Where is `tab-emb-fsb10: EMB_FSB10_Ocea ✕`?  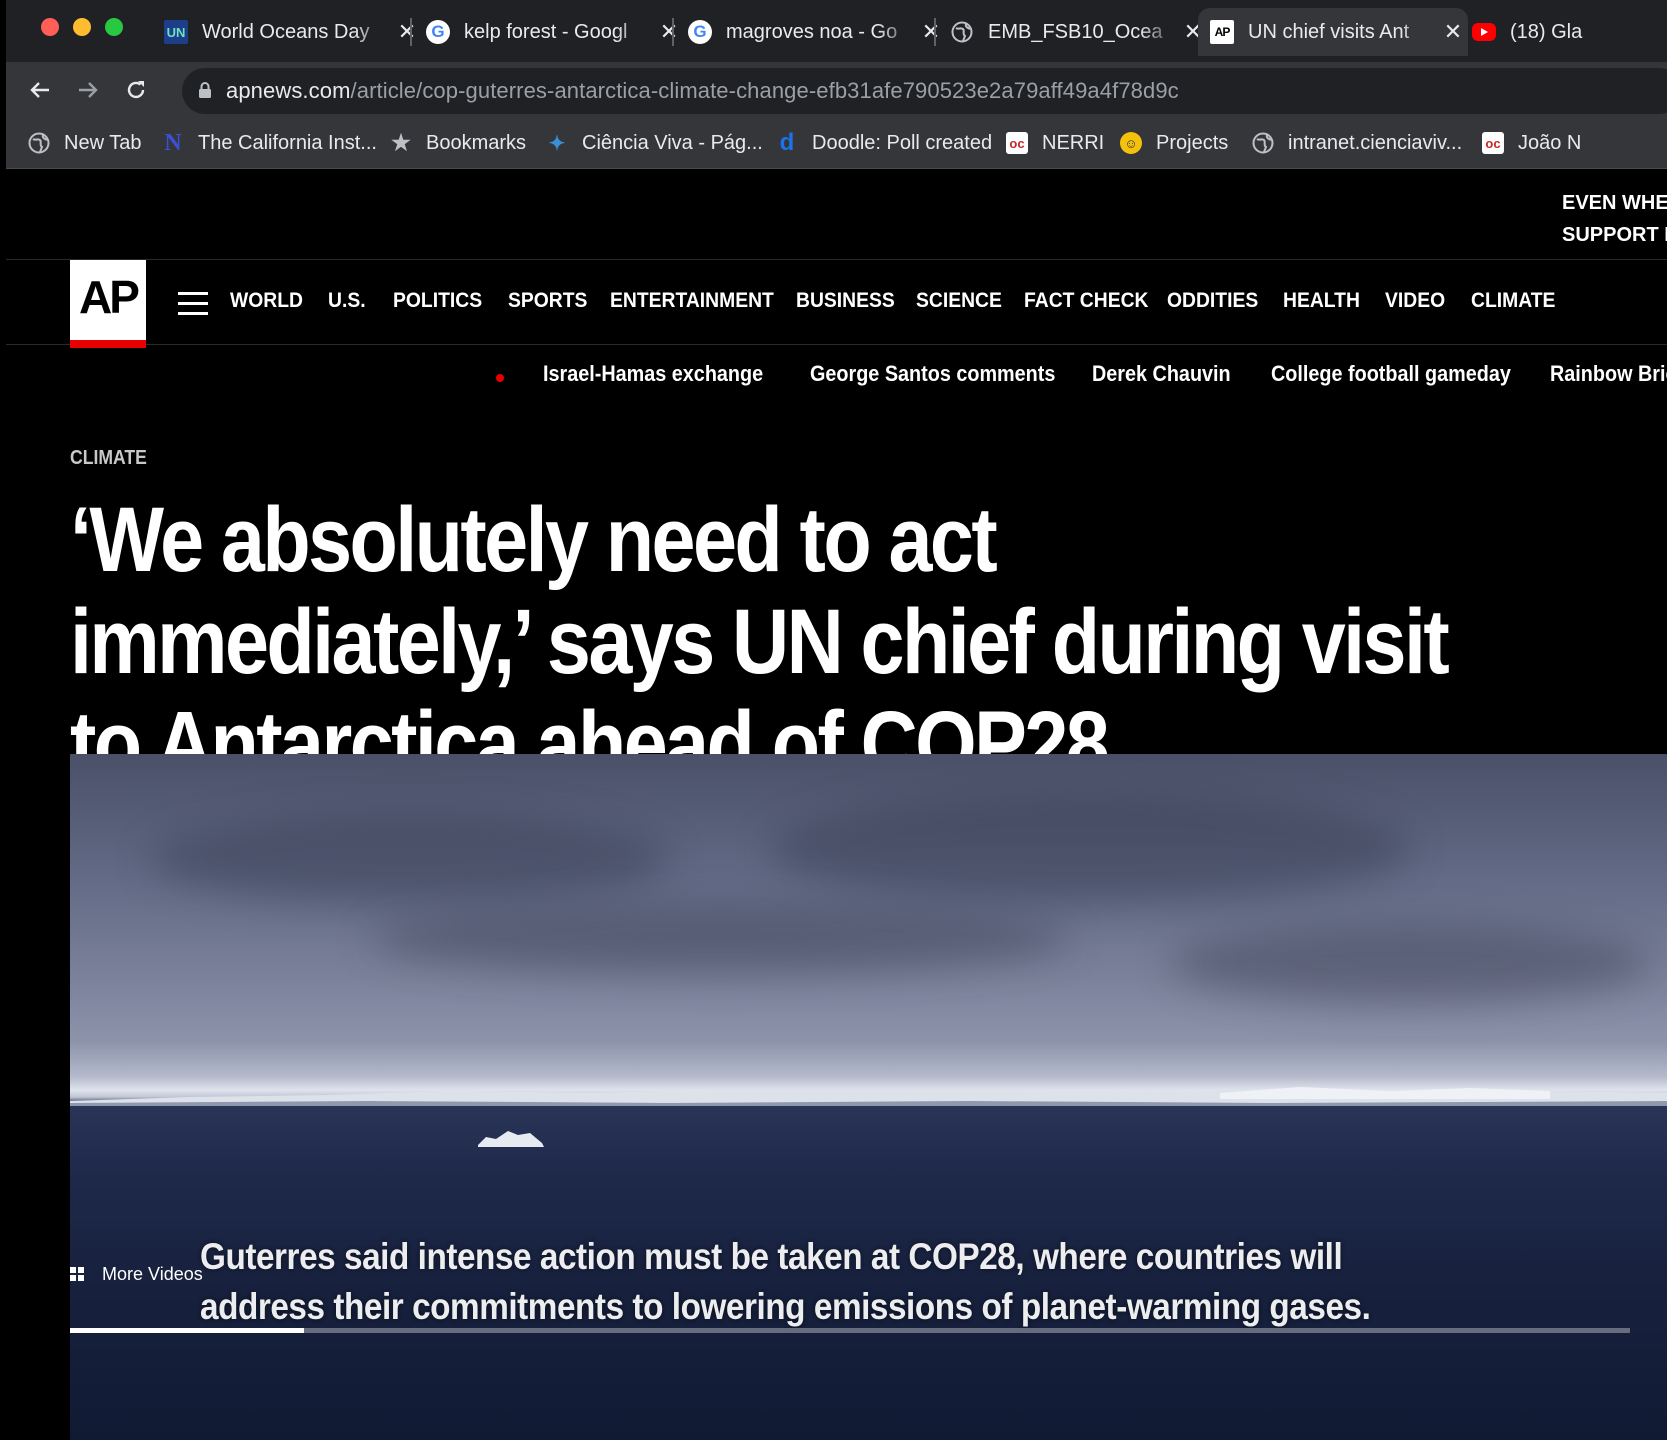 tab-emb-fsb10: EMB_FSB10_Ocea ✕ is located at coordinates (1073, 32).